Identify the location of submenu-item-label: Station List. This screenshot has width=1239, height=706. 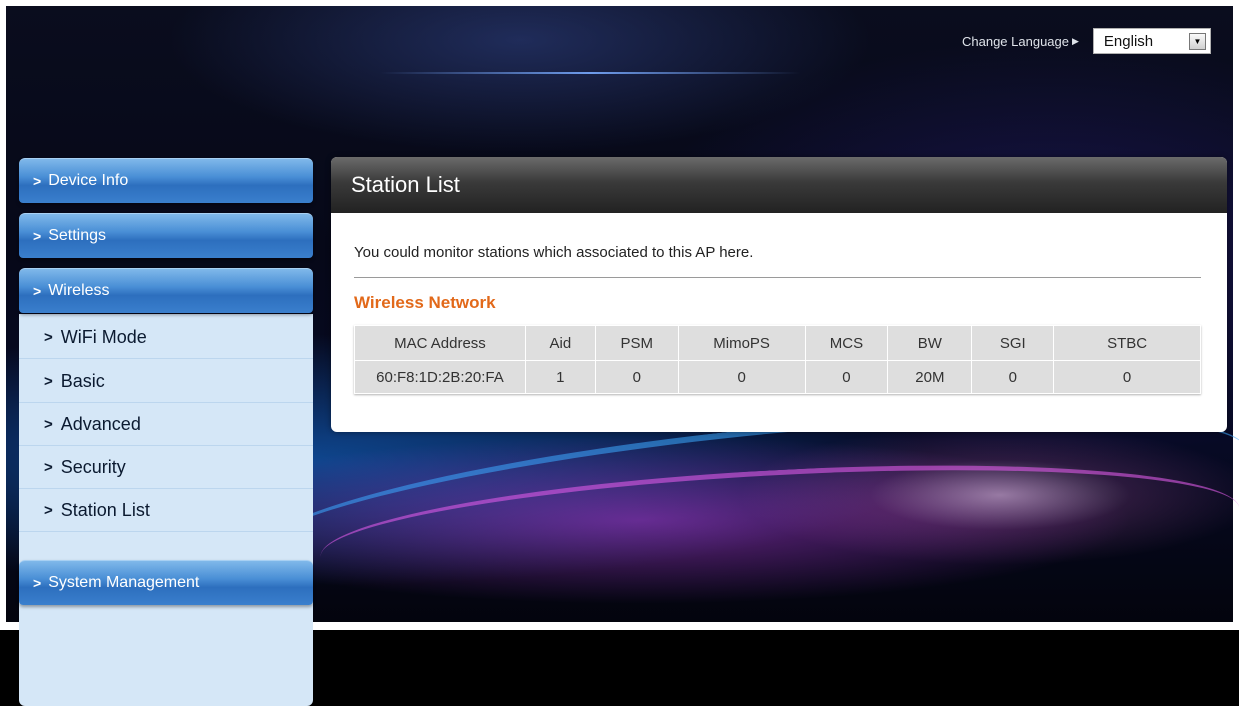
(105, 509).